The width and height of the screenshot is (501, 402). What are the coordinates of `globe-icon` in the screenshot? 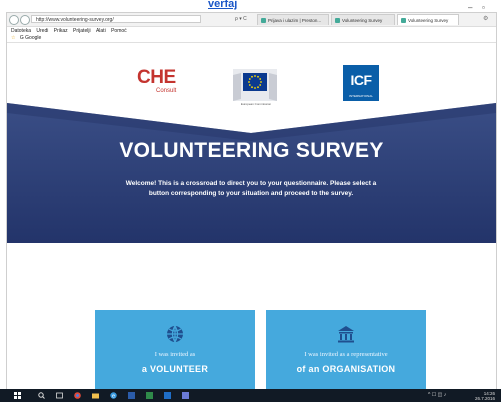 It's located at (175, 334).